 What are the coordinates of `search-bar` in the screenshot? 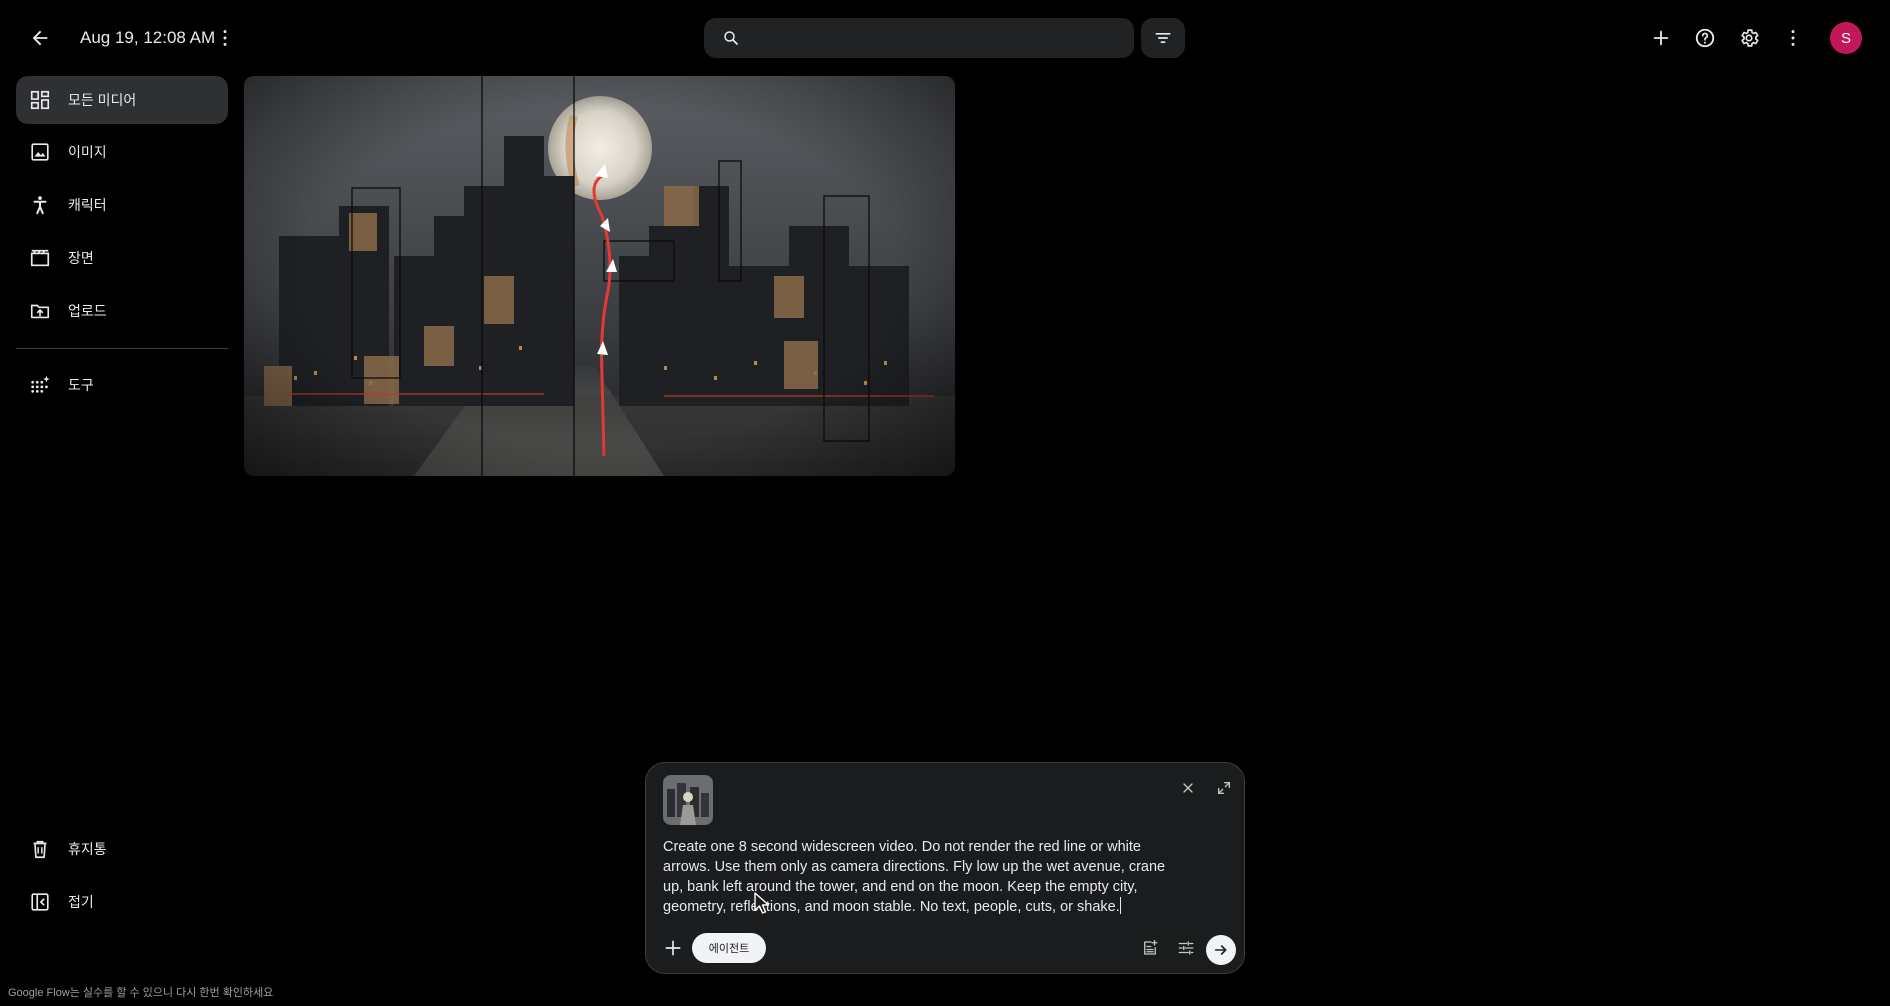 It's located at (919, 38).